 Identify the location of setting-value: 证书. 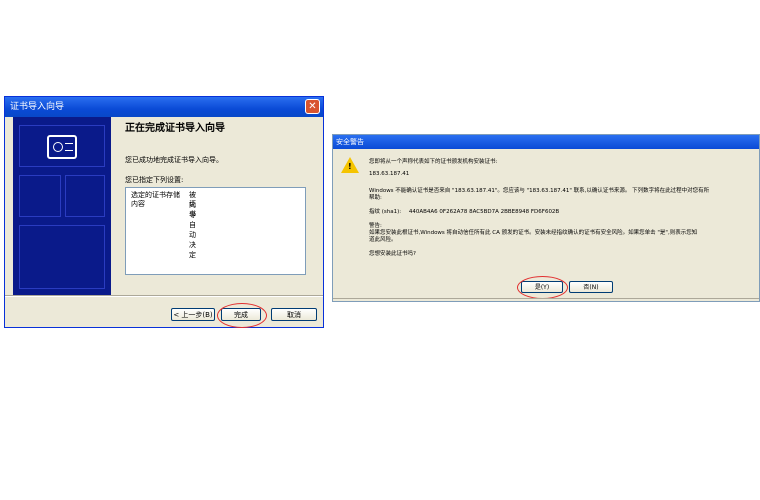
(192, 209).